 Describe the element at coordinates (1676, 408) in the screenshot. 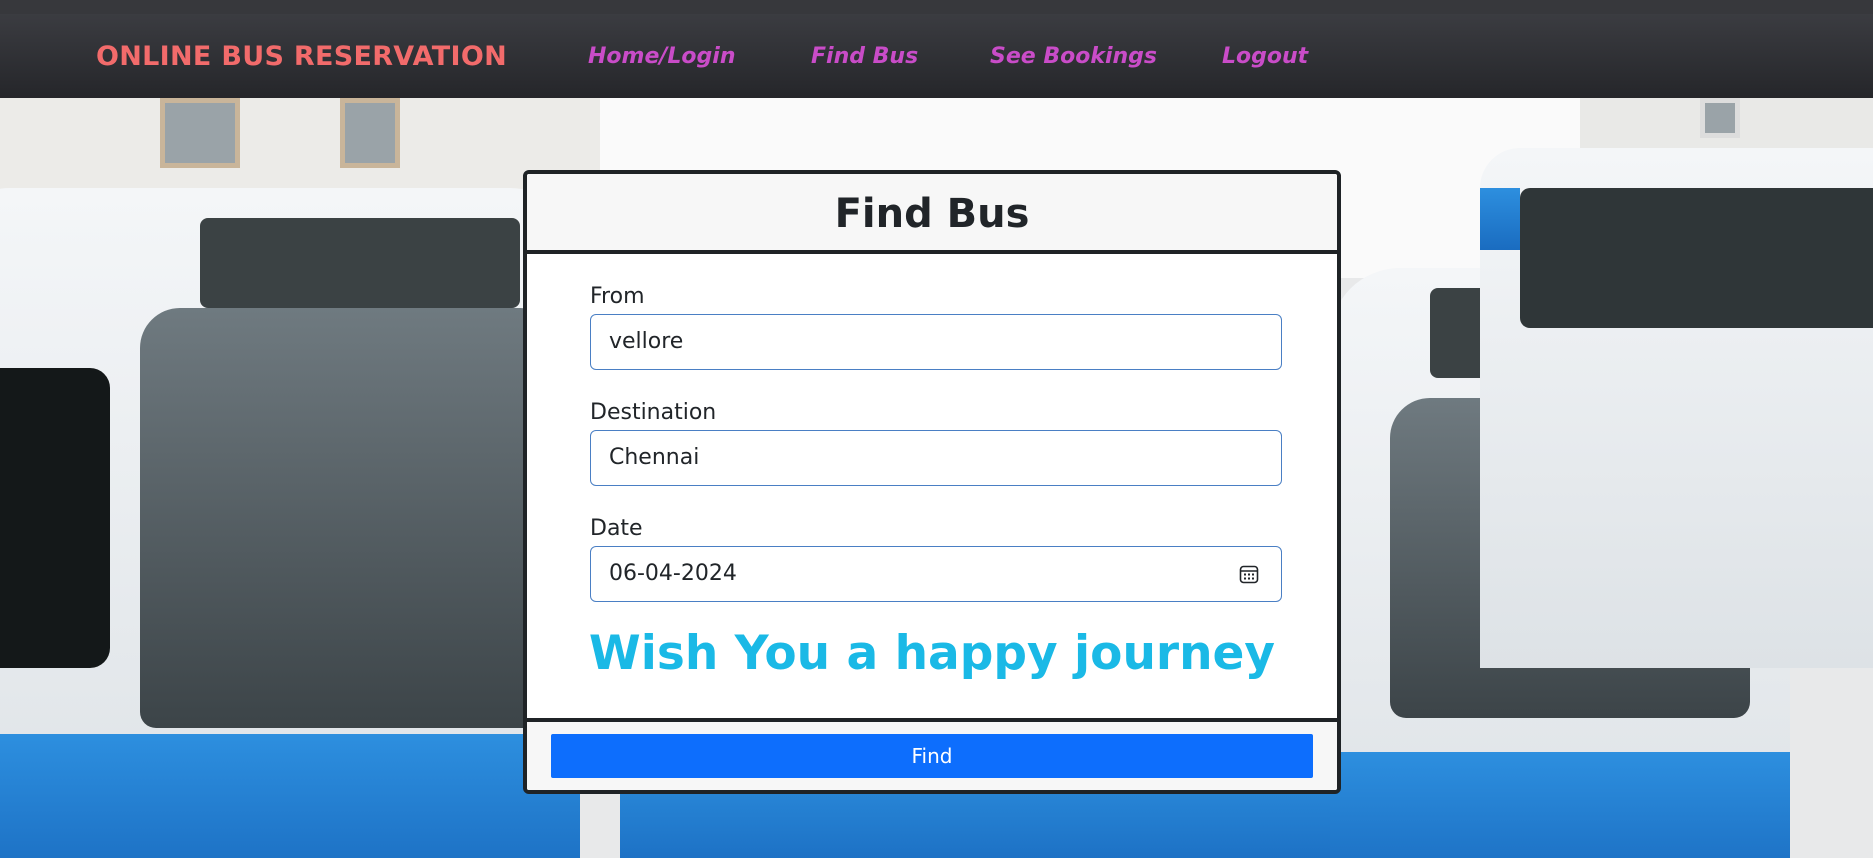

I see `bus-far-right` at that location.